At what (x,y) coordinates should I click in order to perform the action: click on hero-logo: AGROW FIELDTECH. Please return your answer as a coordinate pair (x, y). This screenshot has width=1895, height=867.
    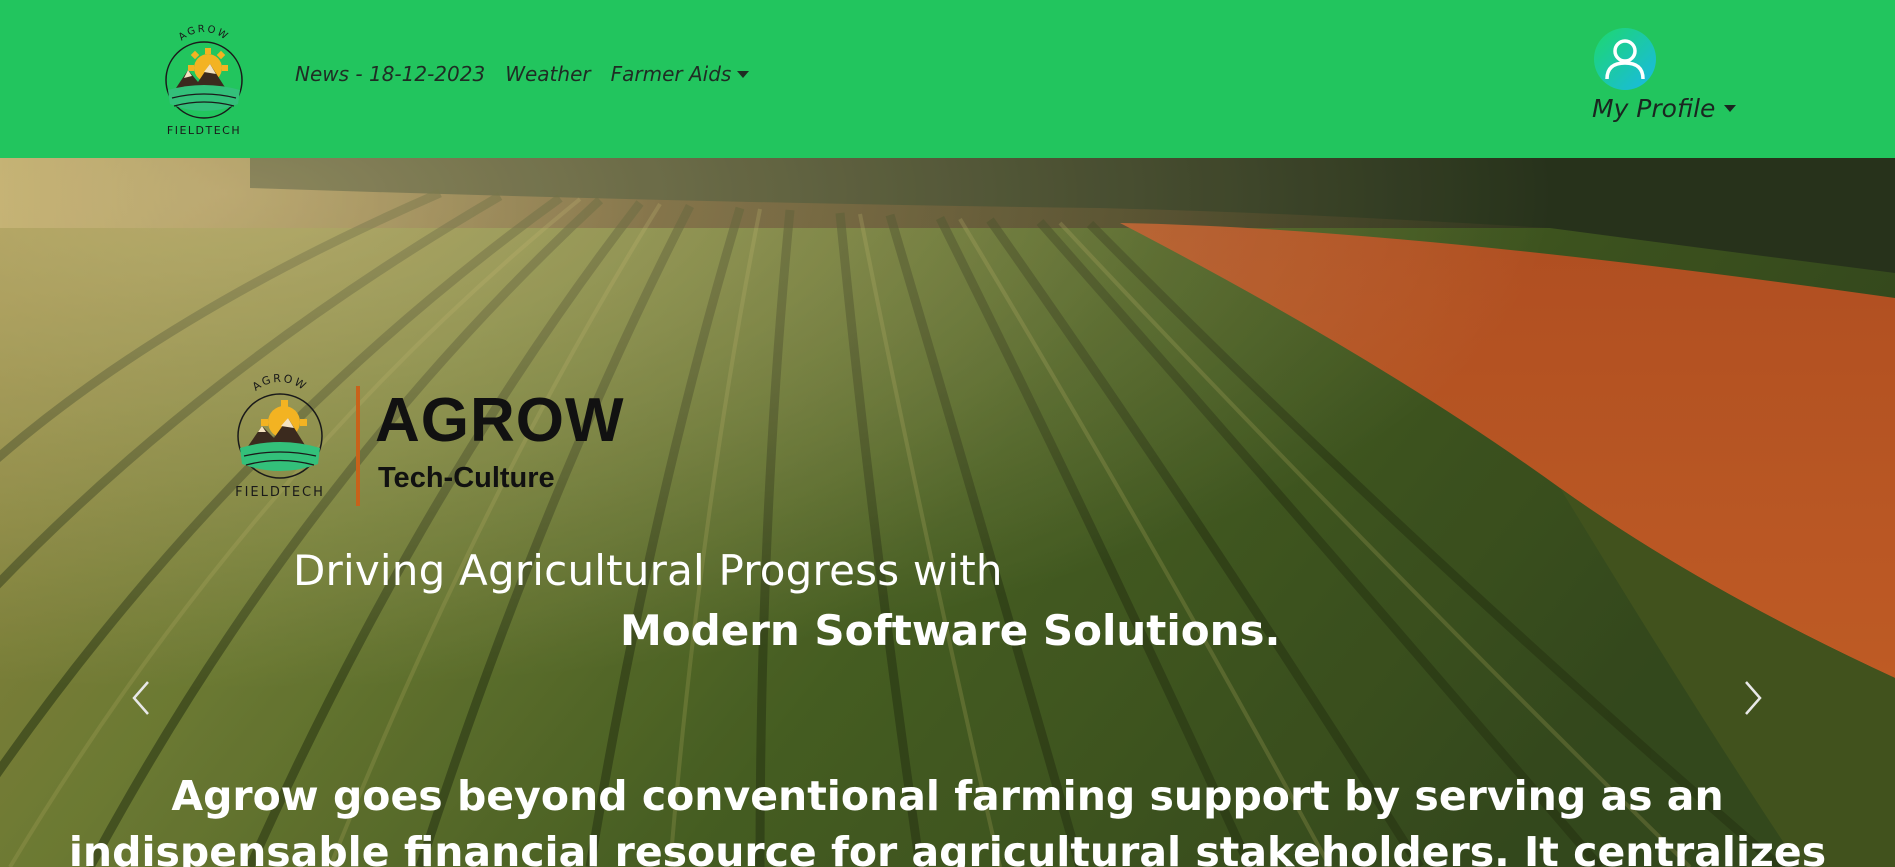
    Looking at the image, I should click on (280, 436).